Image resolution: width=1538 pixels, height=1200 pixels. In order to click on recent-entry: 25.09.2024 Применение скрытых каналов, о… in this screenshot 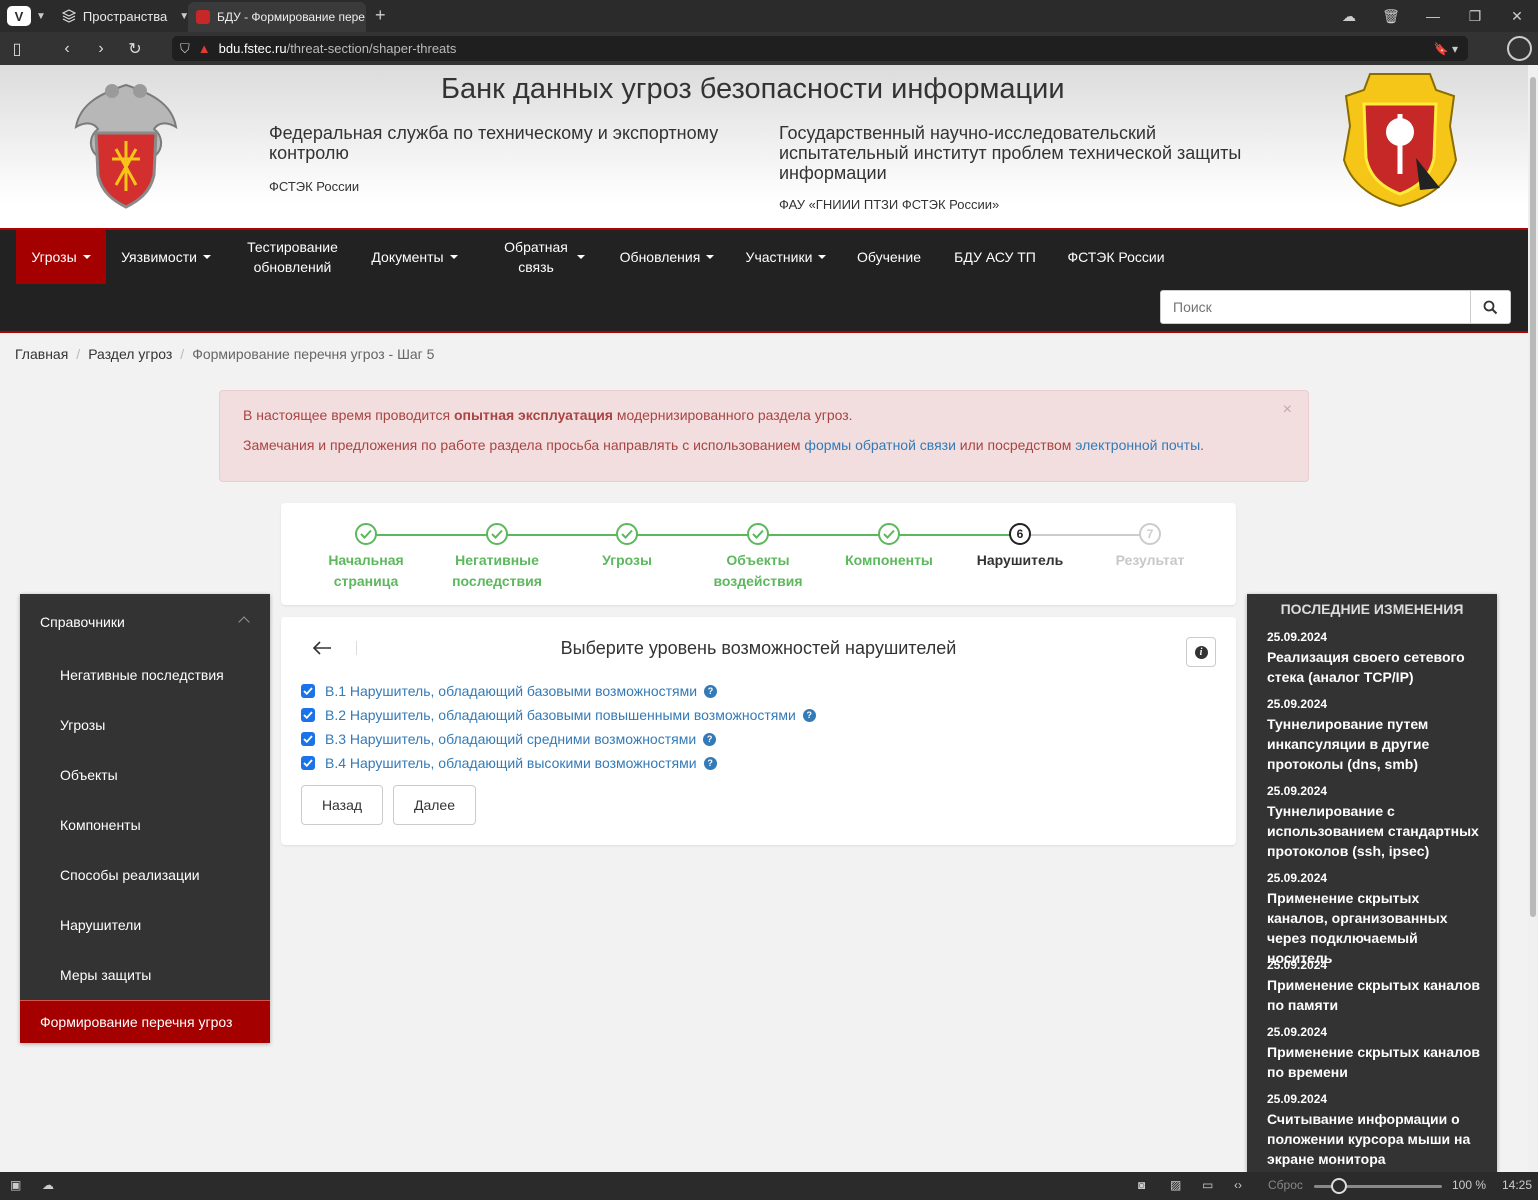, I will do `click(1374, 919)`.